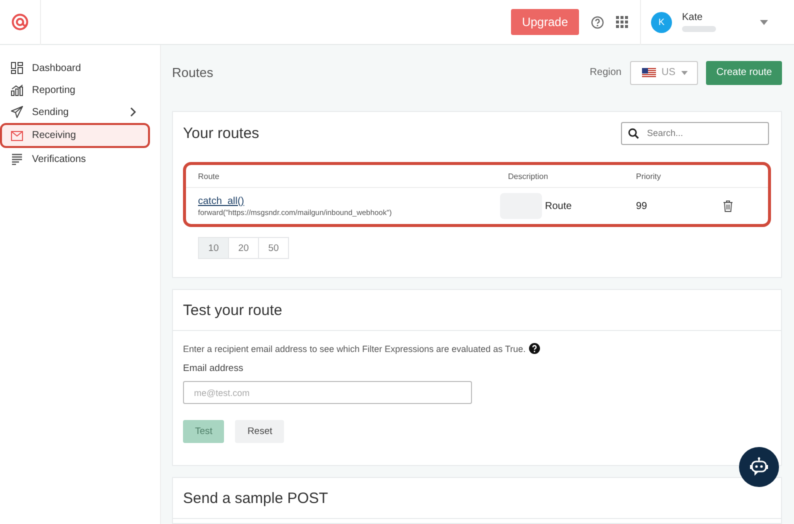 The width and height of the screenshot is (794, 524). Describe the element at coordinates (558, 206) in the screenshot. I see `table-cell: Route` at that location.